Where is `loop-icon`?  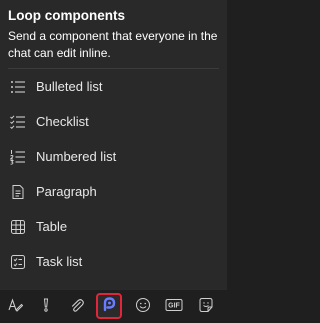 loop-icon is located at coordinates (109, 306).